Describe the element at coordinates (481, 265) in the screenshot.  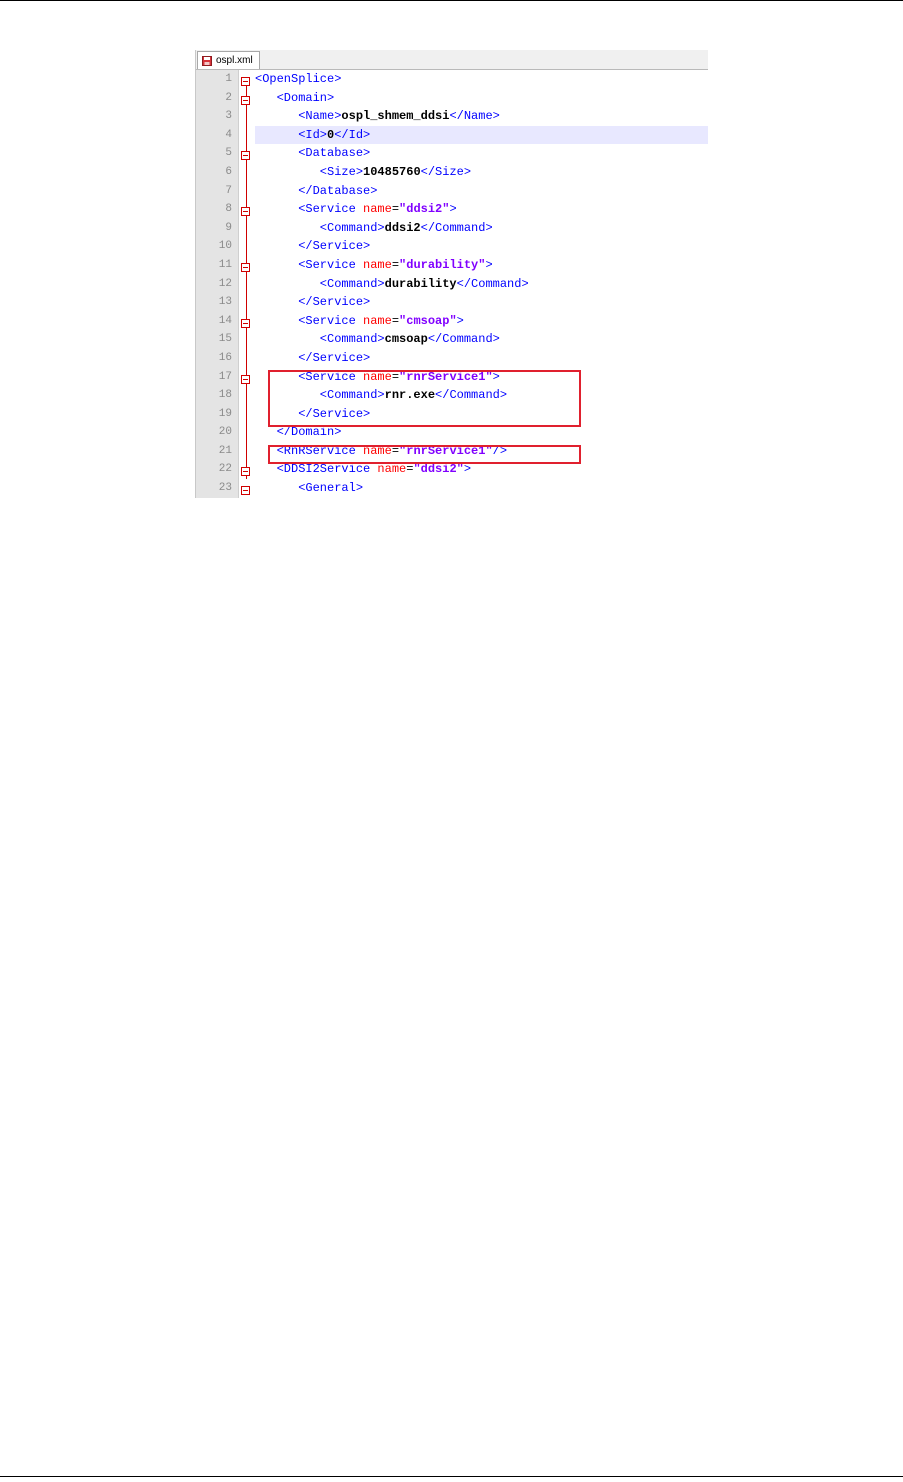
I see `code-text: <Service name="durability">` at that location.